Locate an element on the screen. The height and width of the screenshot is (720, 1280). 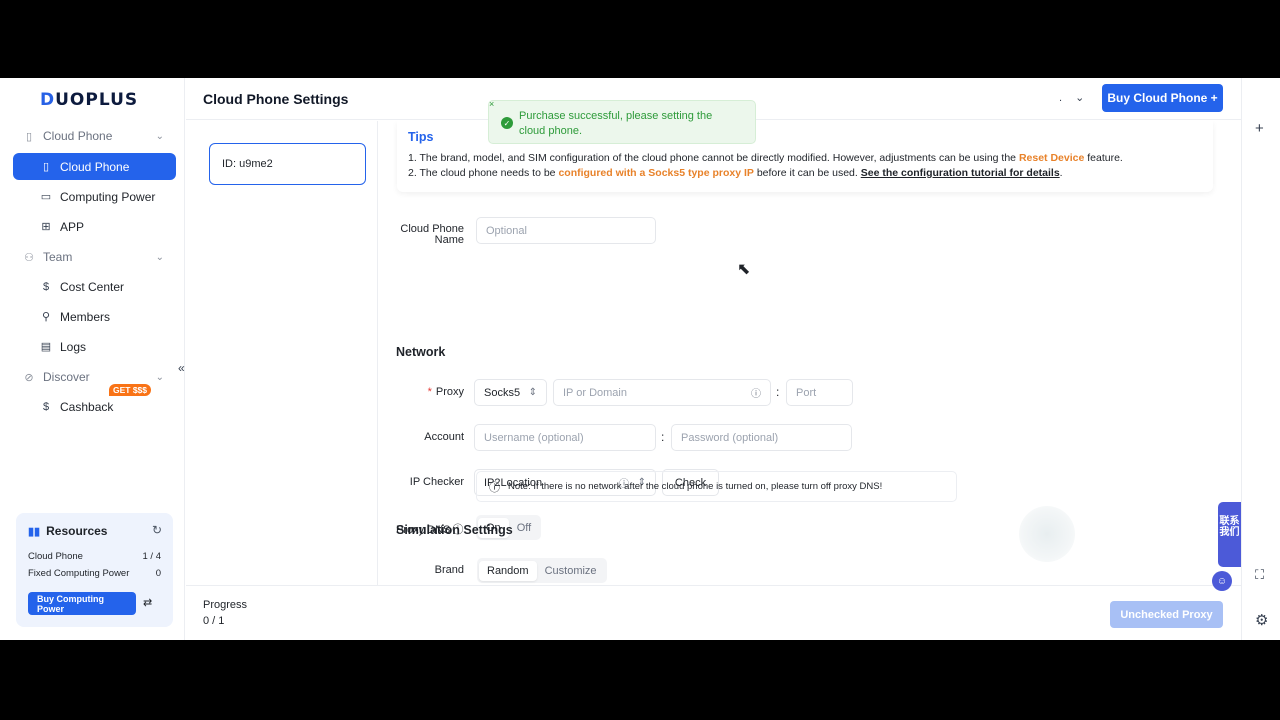
unchecked-proxy-button: Unchecked Proxy is located at coordinates (1166, 614).